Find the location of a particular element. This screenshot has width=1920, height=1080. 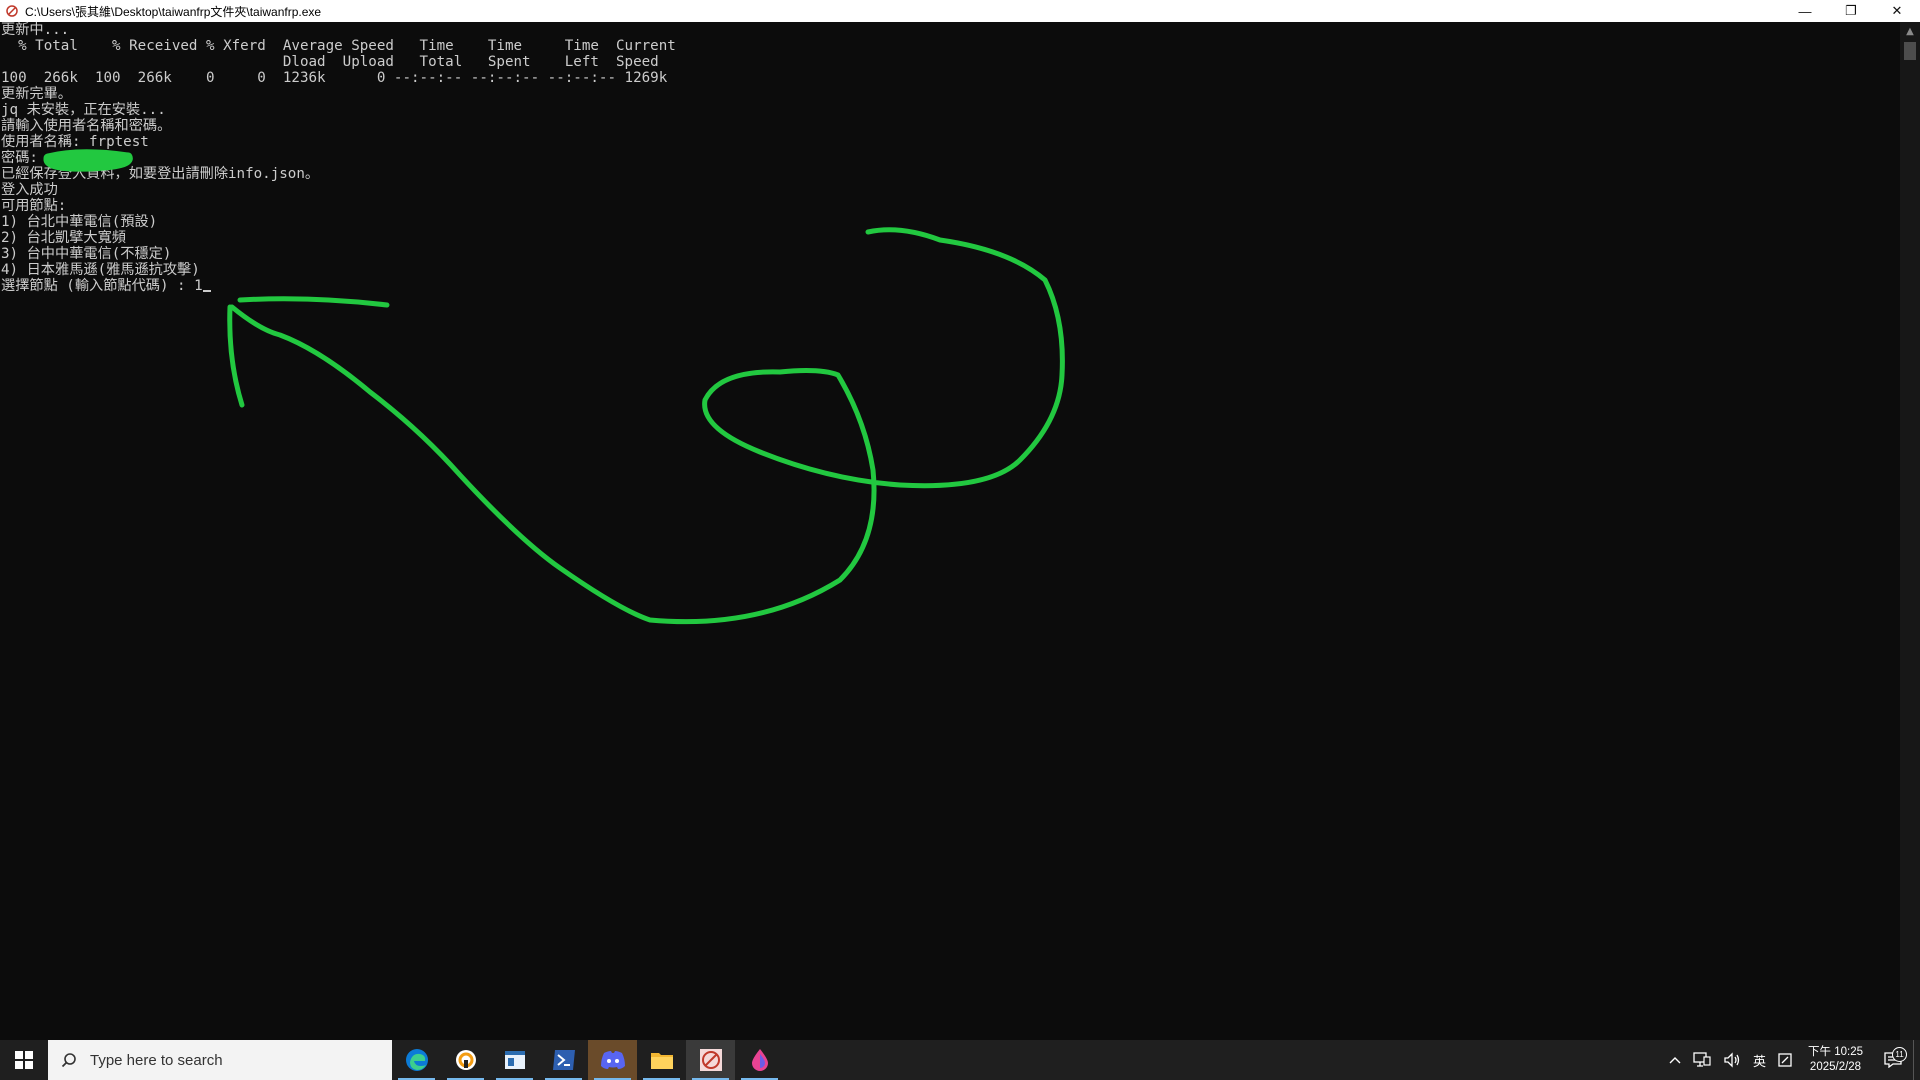

scroll-thumb is located at coordinates (1910, 51).